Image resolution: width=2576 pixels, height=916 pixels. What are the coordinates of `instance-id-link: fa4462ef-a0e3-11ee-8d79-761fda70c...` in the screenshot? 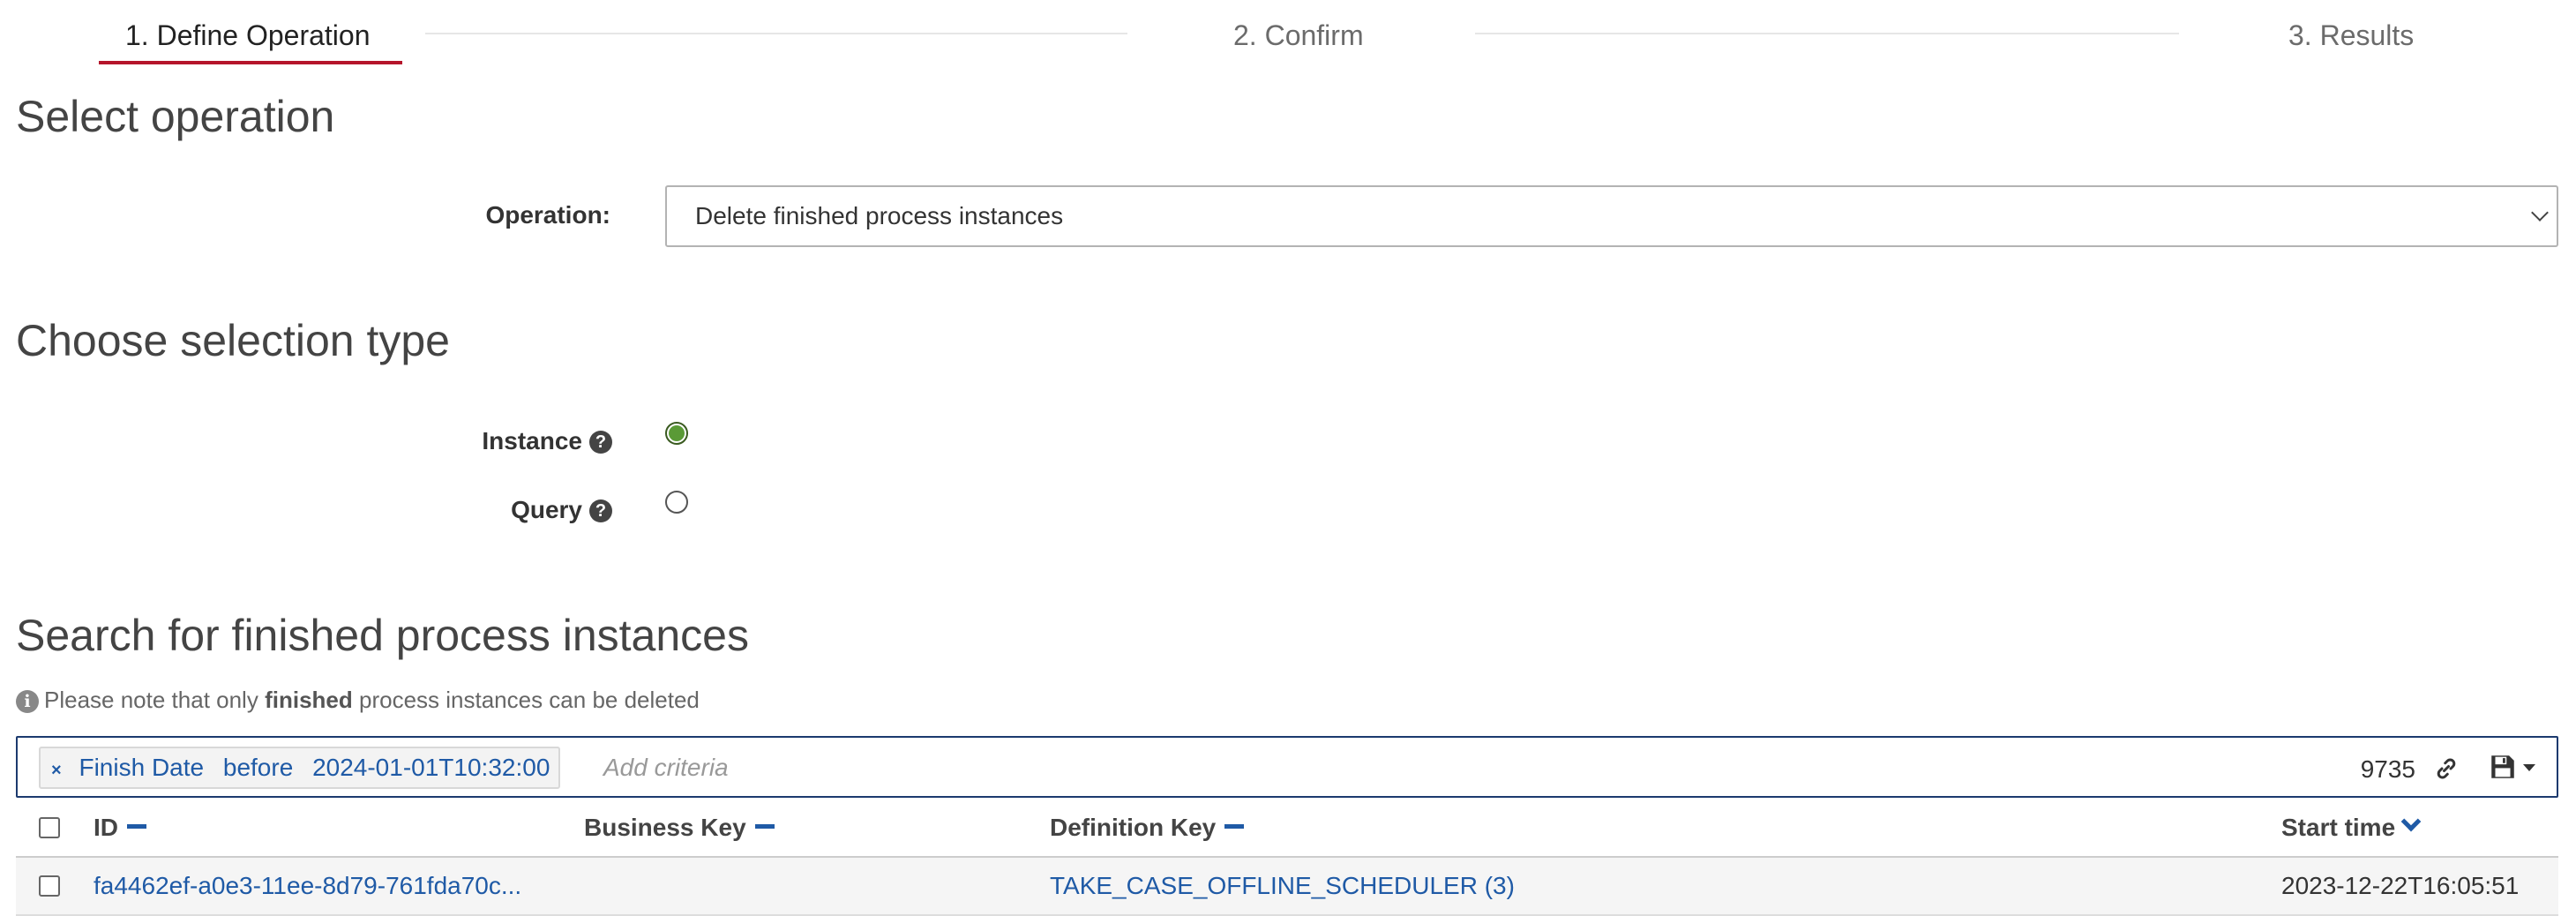 It's located at (308, 886).